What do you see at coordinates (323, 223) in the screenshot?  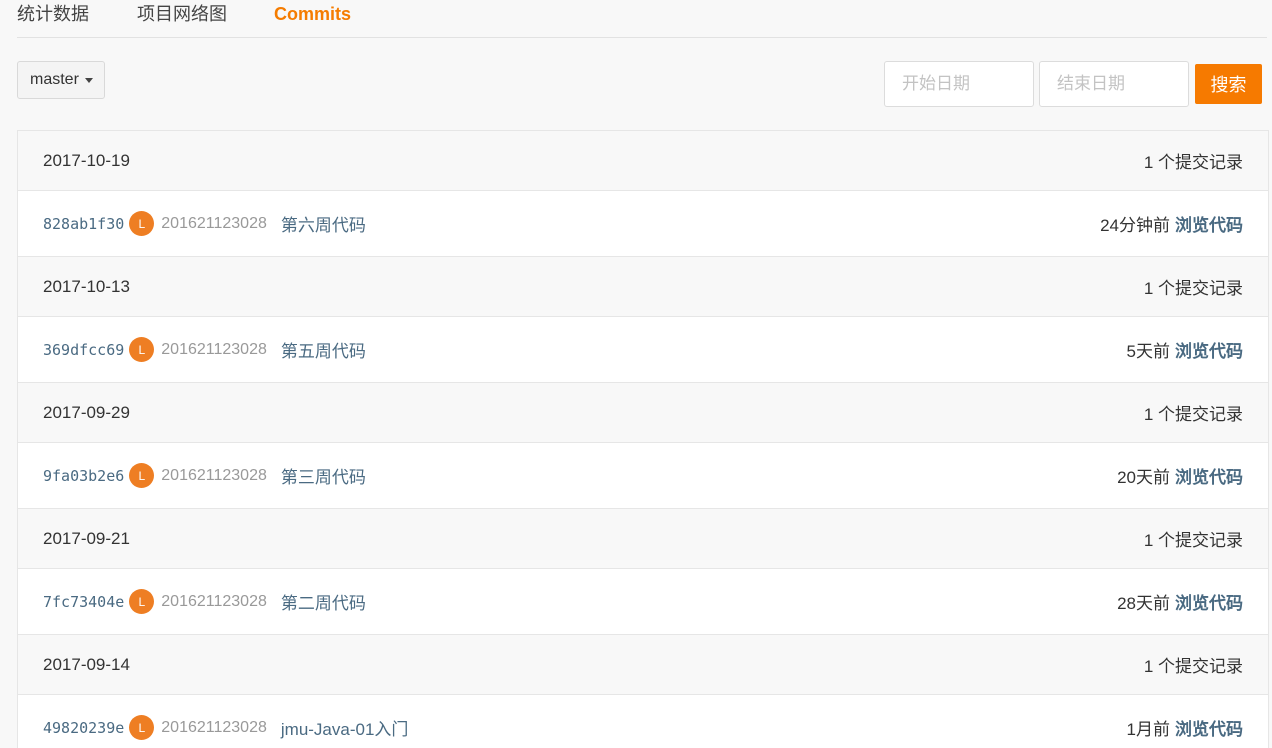 I see `commit-message-link: 第六周代码` at bounding box center [323, 223].